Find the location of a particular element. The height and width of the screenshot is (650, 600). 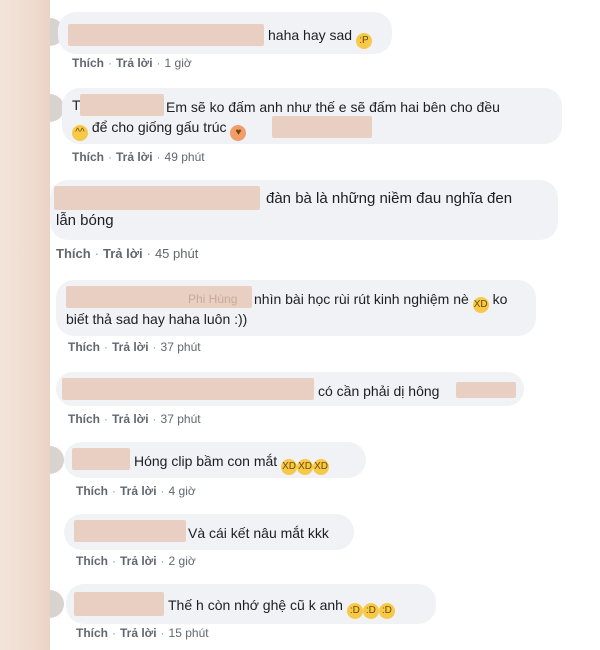

blurred-left-edge is located at coordinates (25, 325).